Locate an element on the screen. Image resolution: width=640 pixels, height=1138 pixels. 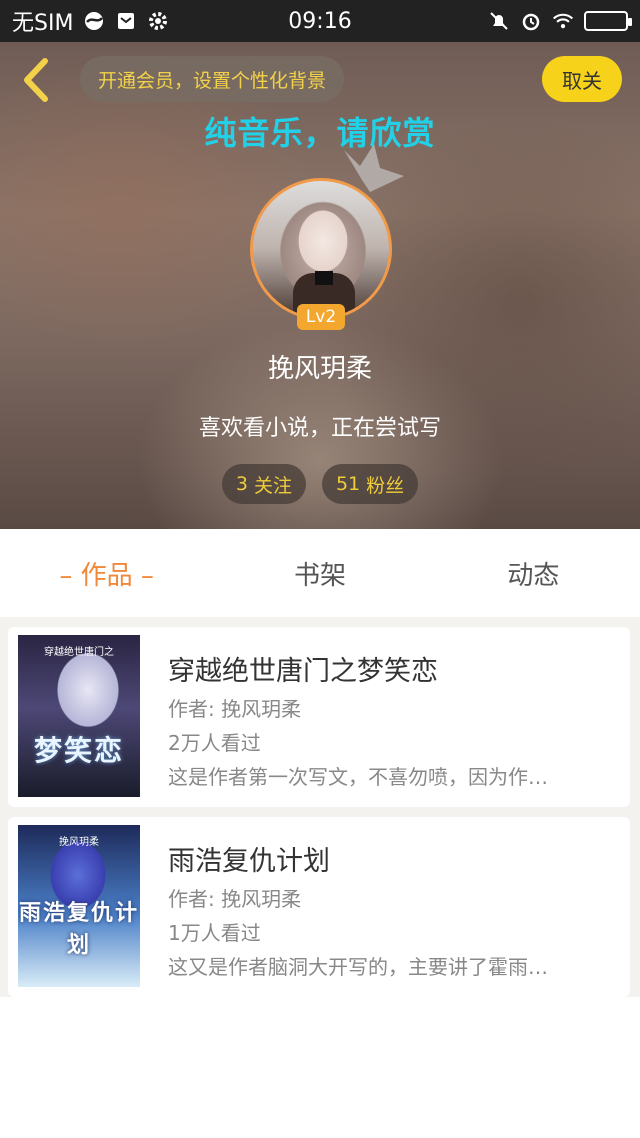
level-badge: Lv2 is located at coordinates (321, 317).